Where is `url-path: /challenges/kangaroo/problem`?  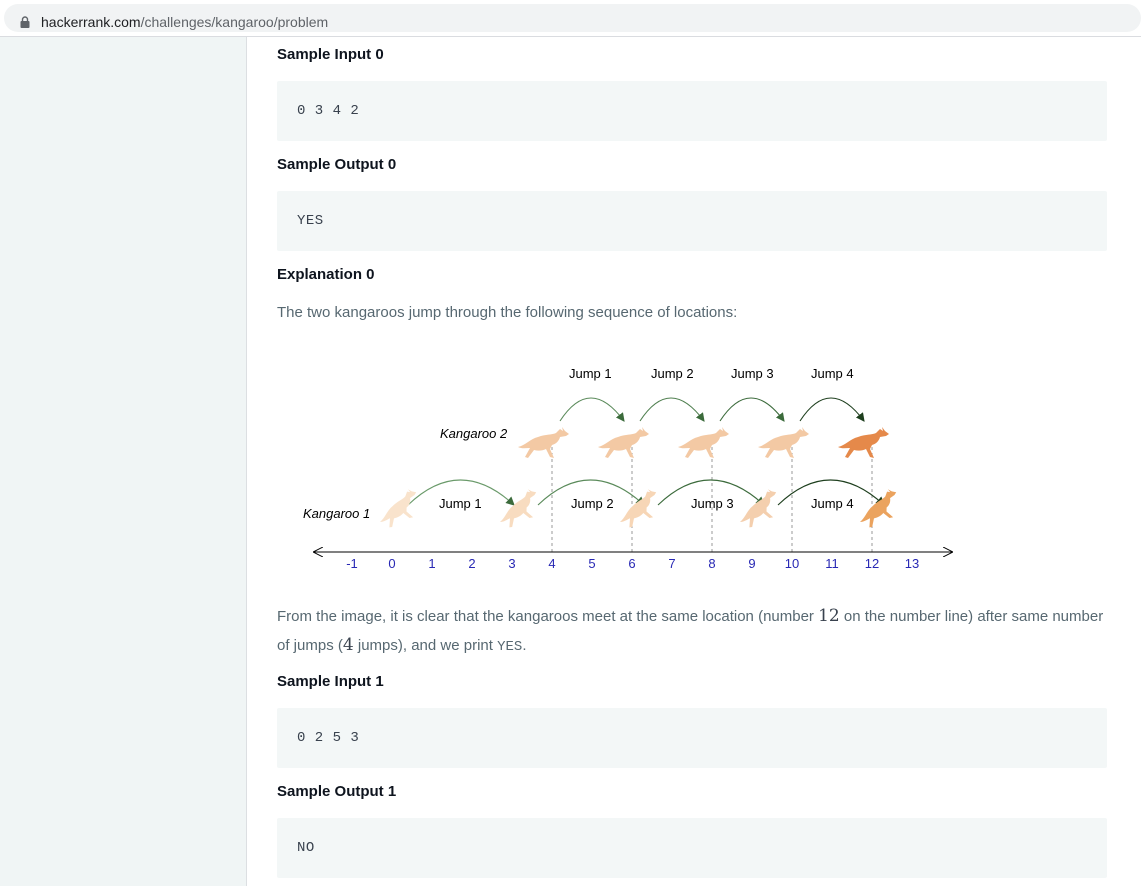
url-path: /challenges/kangaroo/problem is located at coordinates (234, 22).